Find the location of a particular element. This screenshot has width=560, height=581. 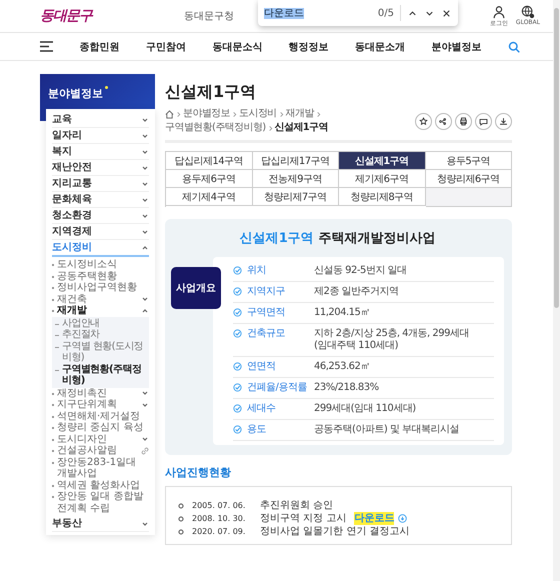

share-button is located at coordinates (443, 121).